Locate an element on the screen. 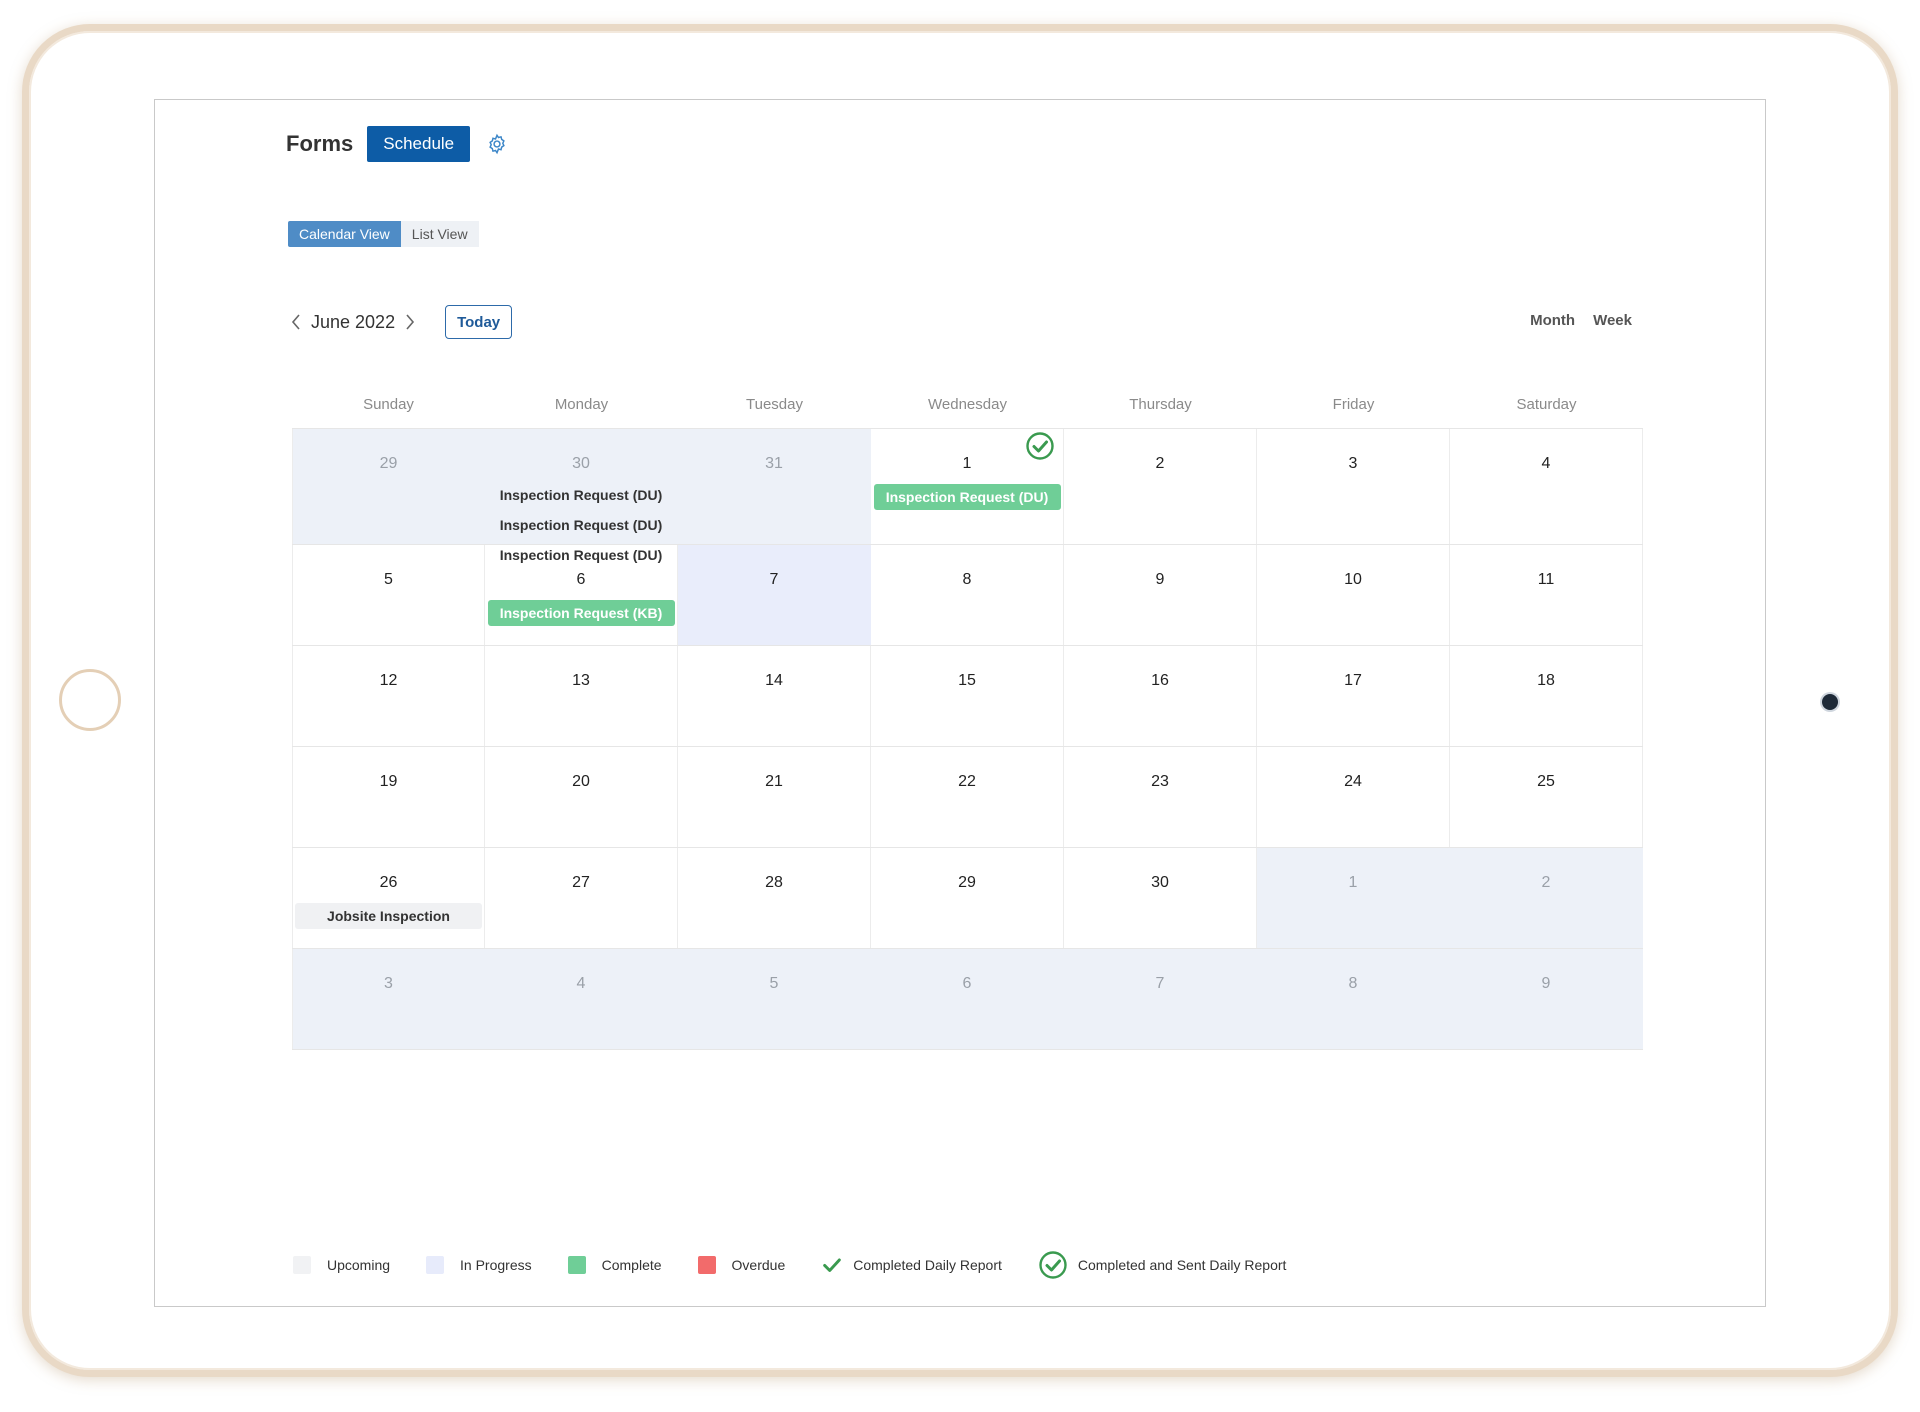 The height and width of the screenshot is (1412, 1920). calendar-day-cell: 21 is located at coordinates (774, 797).